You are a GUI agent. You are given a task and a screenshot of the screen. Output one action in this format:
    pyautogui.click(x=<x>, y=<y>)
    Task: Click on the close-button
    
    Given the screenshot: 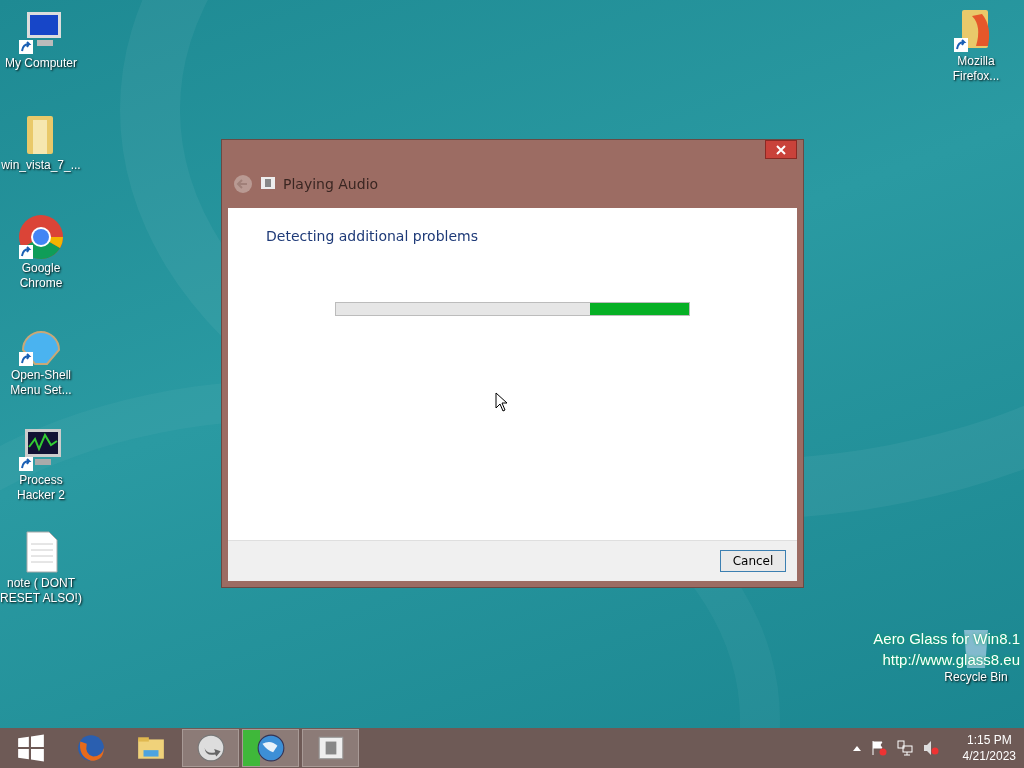 What is the action you would take?
    pyautogui.click(x=781, y=149)
    